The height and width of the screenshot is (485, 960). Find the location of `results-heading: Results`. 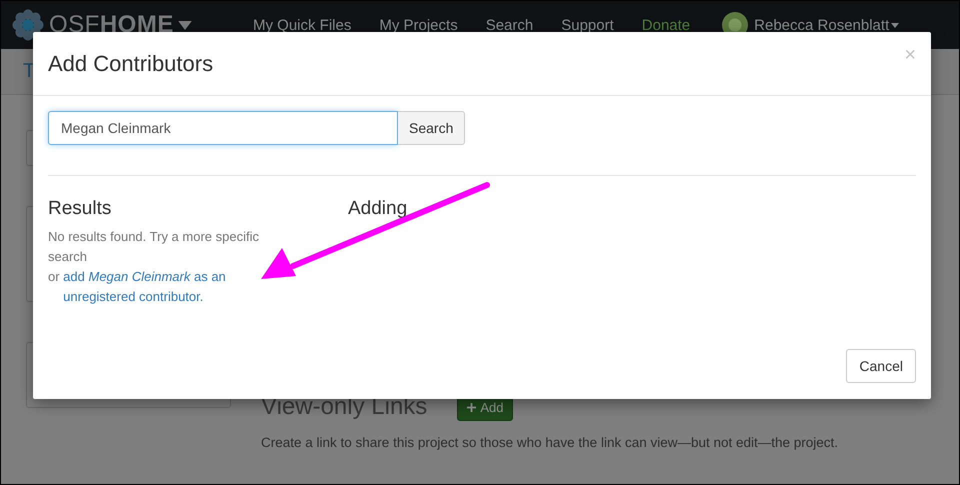

results-heading: Results is located at coordinates (80, 209).